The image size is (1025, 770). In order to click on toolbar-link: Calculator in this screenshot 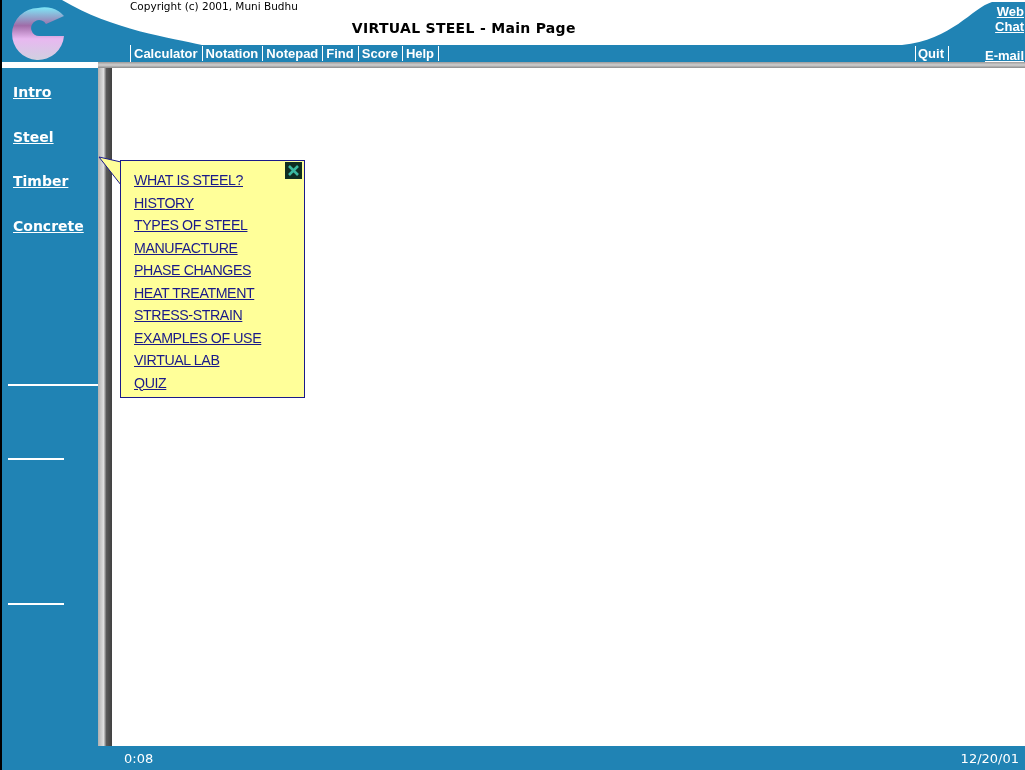, I will do `click(167, 53)`.